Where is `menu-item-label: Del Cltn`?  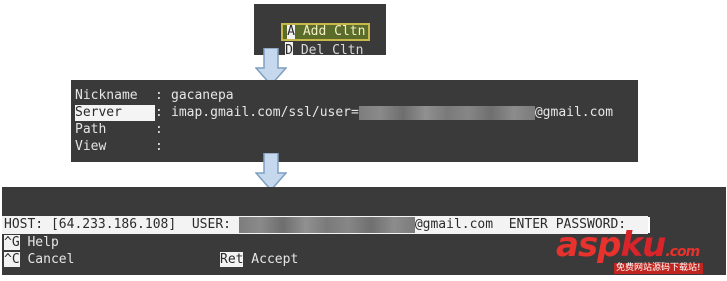 menu-item-label: Del Cltn is located at coordinates (328, 49).